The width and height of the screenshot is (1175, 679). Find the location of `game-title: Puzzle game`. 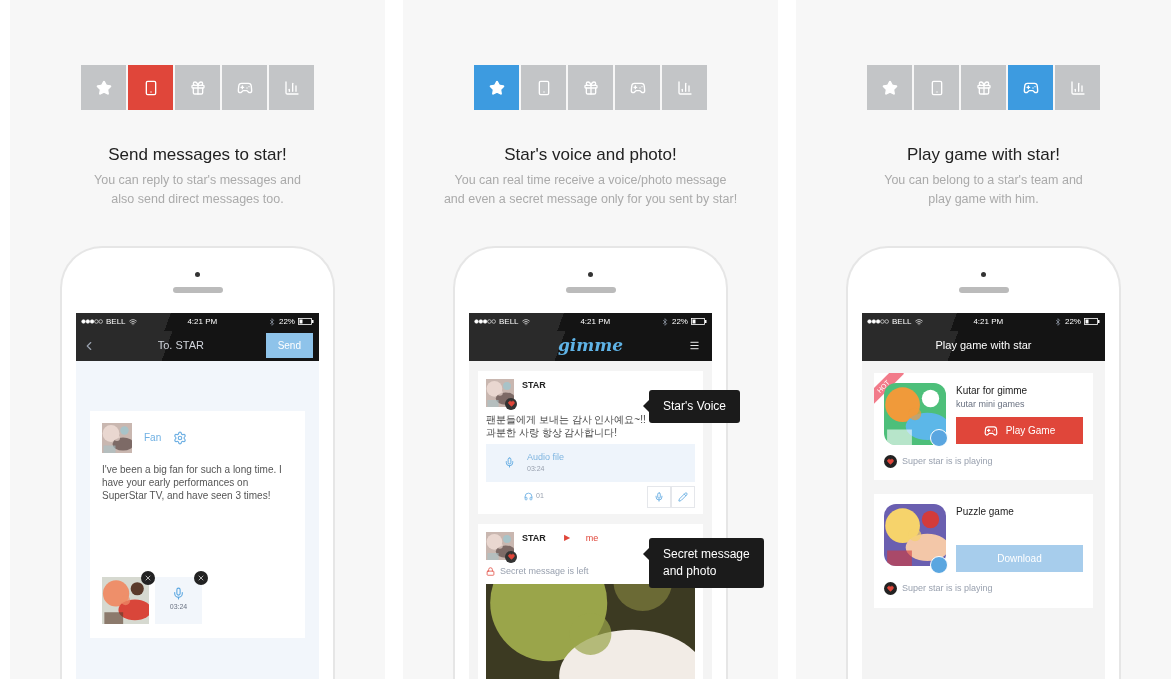

game-title: Puzzle game is located at coordinates (985, 512).